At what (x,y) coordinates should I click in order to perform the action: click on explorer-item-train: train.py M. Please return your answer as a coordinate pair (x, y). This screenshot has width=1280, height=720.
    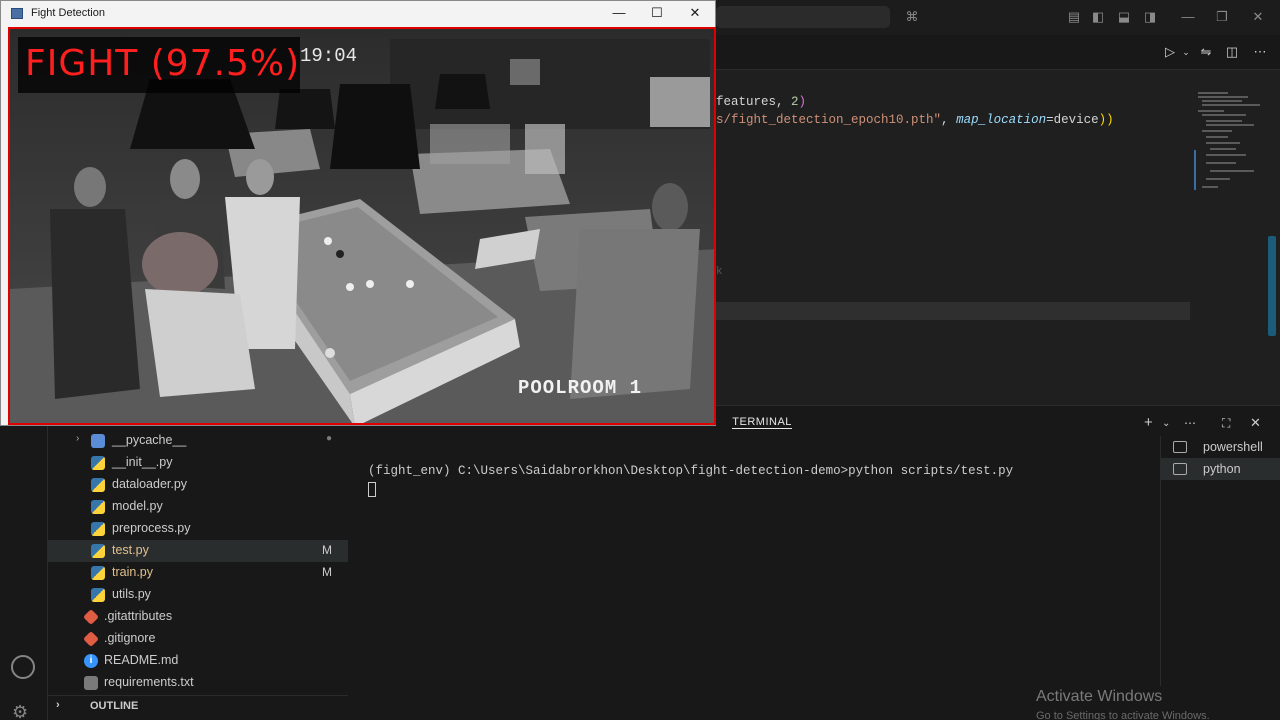
    Looking at the image, I should click on (198, 573).